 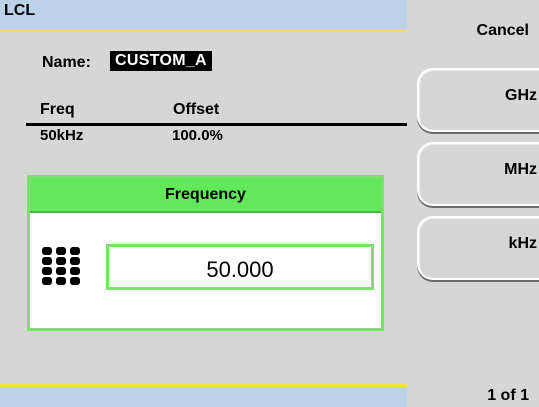 What do you see at coordinates (520, 169) in the screenshot?
I see `mhz-label: MHz` at bounding box center [520, 169].